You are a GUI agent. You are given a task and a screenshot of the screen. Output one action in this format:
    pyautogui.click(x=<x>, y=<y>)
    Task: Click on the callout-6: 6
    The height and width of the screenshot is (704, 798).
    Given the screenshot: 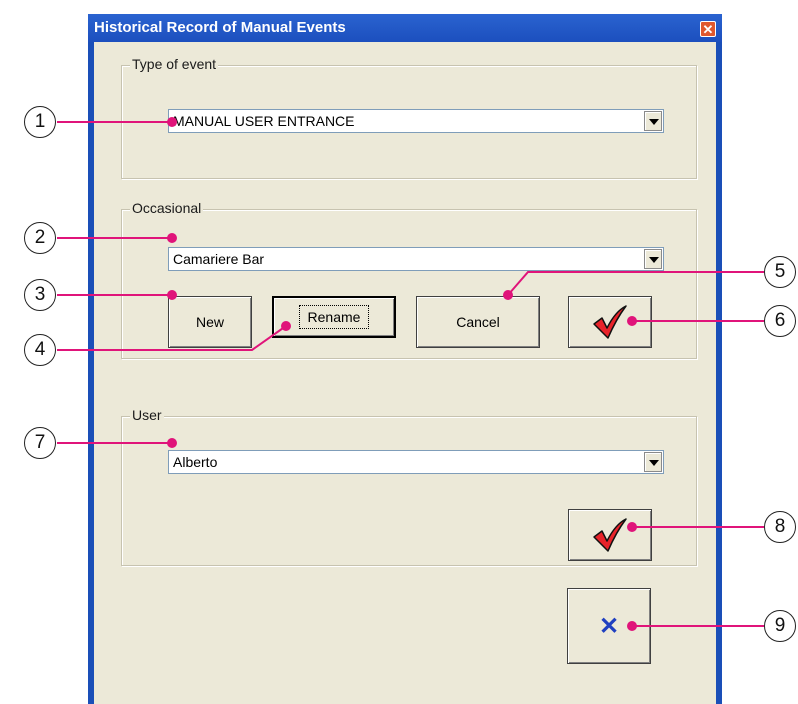 What is the action you would take?
    pyautogui.click(x=780, y=321)
    